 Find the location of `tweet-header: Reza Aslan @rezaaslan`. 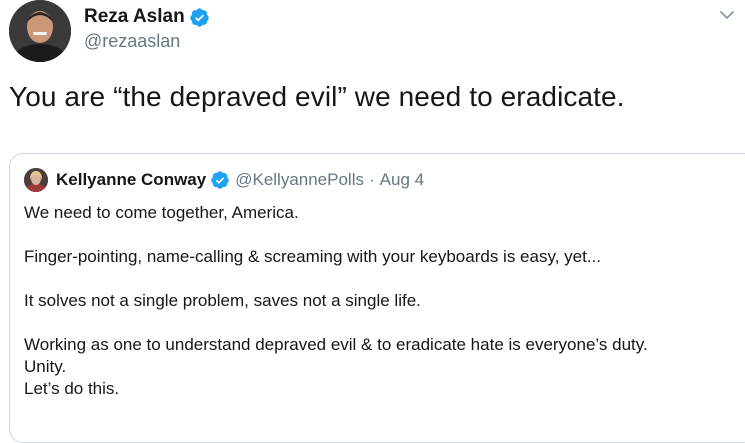

tweet-header: Reza Aslan @rezaaslan is located at coordinates (373, 32).